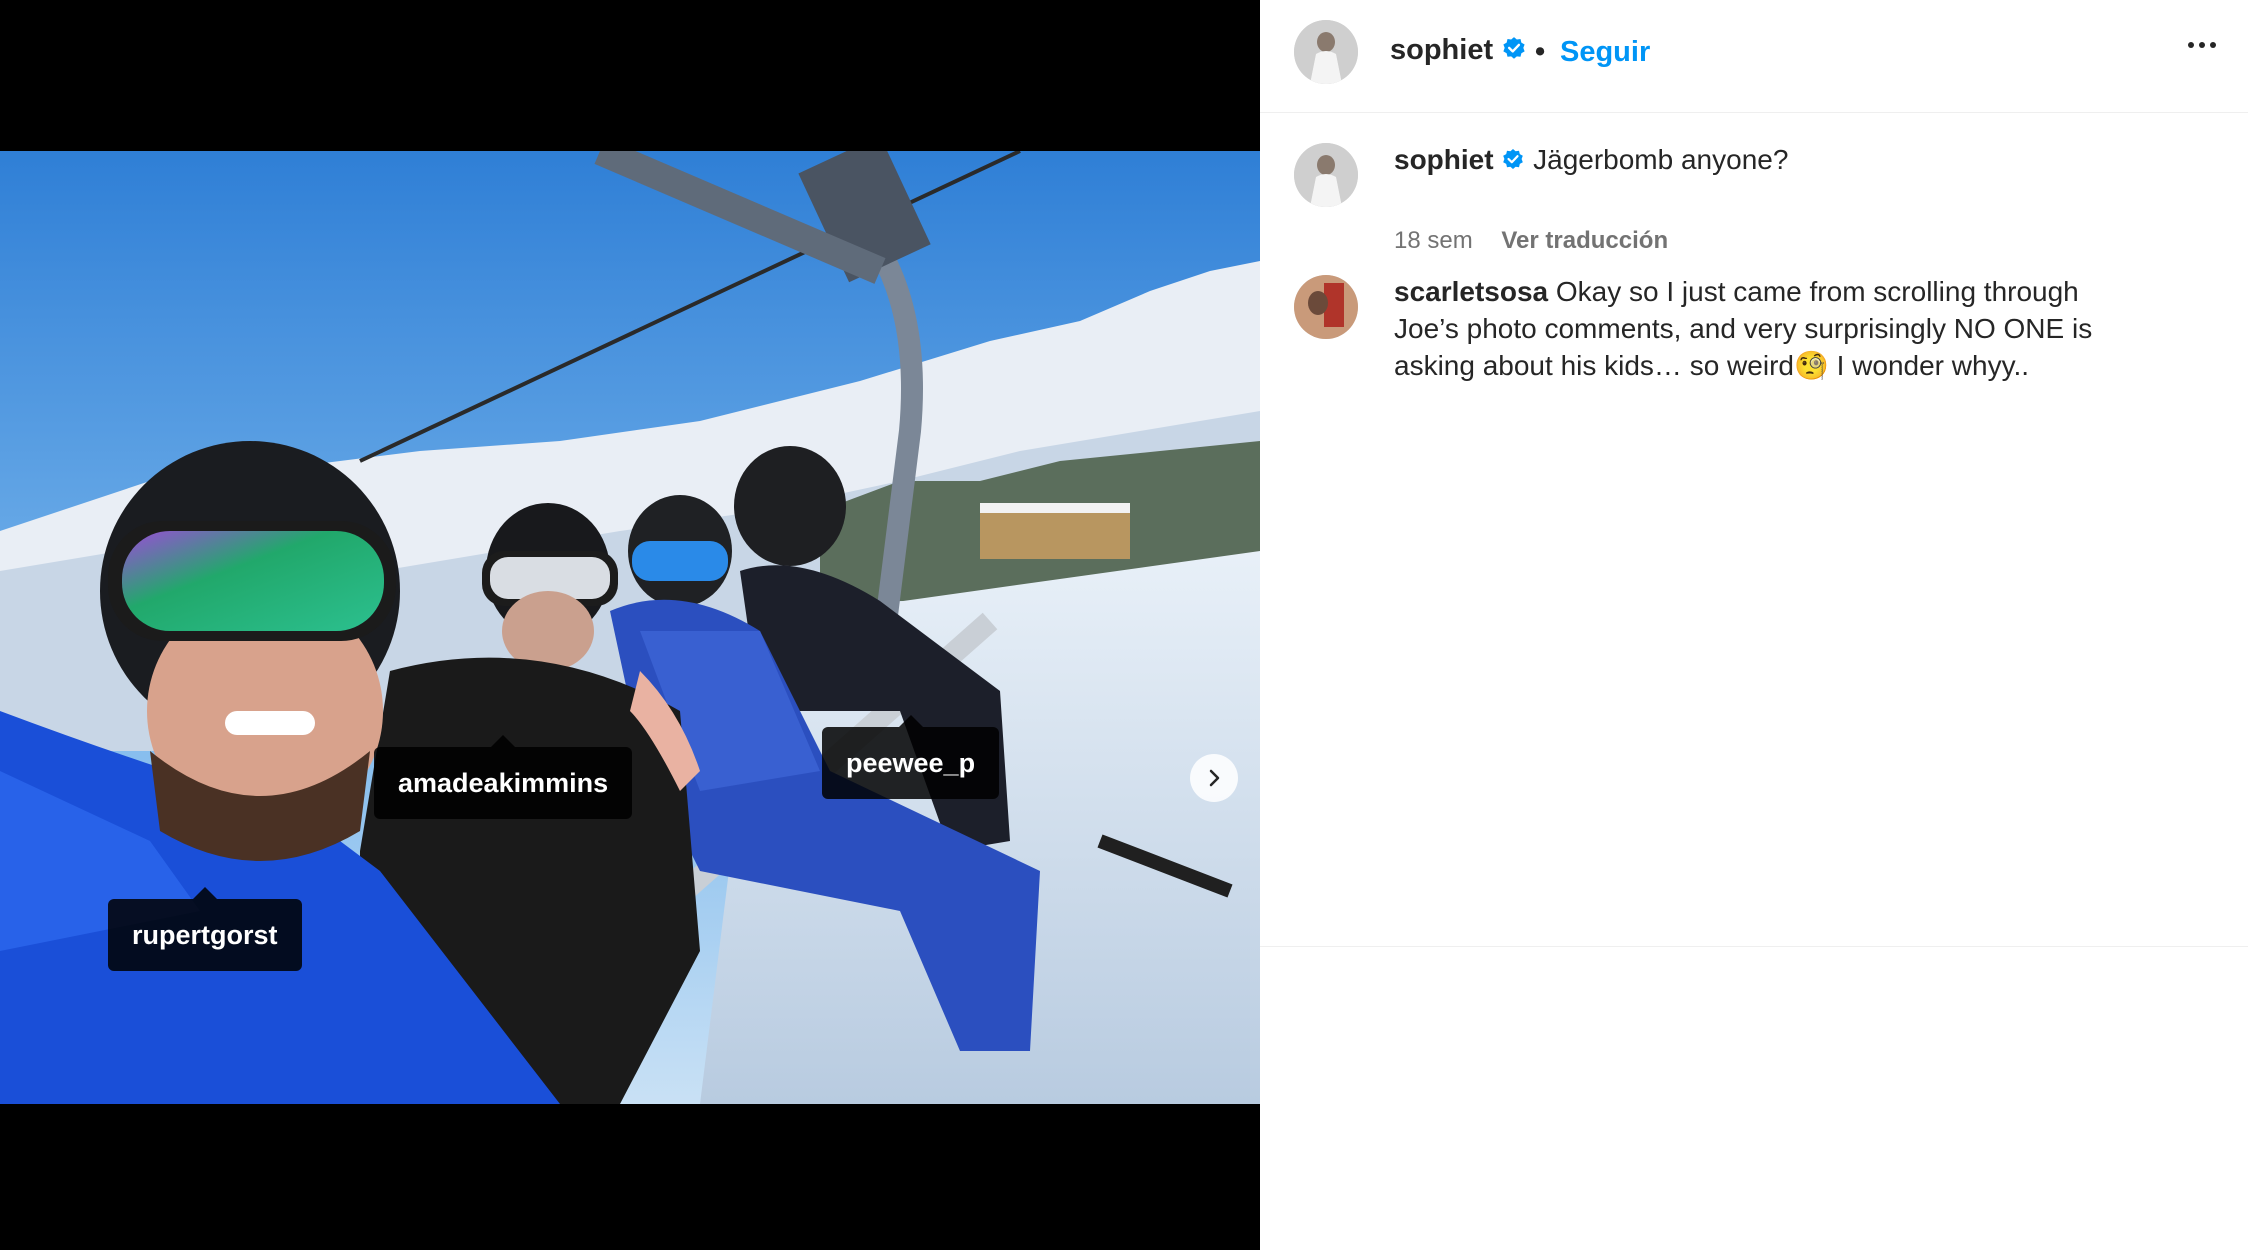  I want to click on follow-button: Seguir, so click(1605, 52).